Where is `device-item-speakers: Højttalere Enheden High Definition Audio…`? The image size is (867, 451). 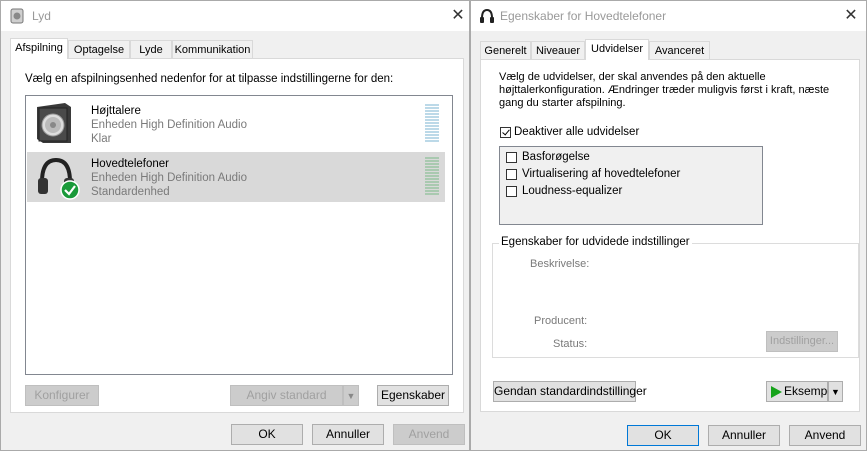 device-item-speakers: Højttalere Enheden High Definition Audio… is located at coordinates (236, 124).